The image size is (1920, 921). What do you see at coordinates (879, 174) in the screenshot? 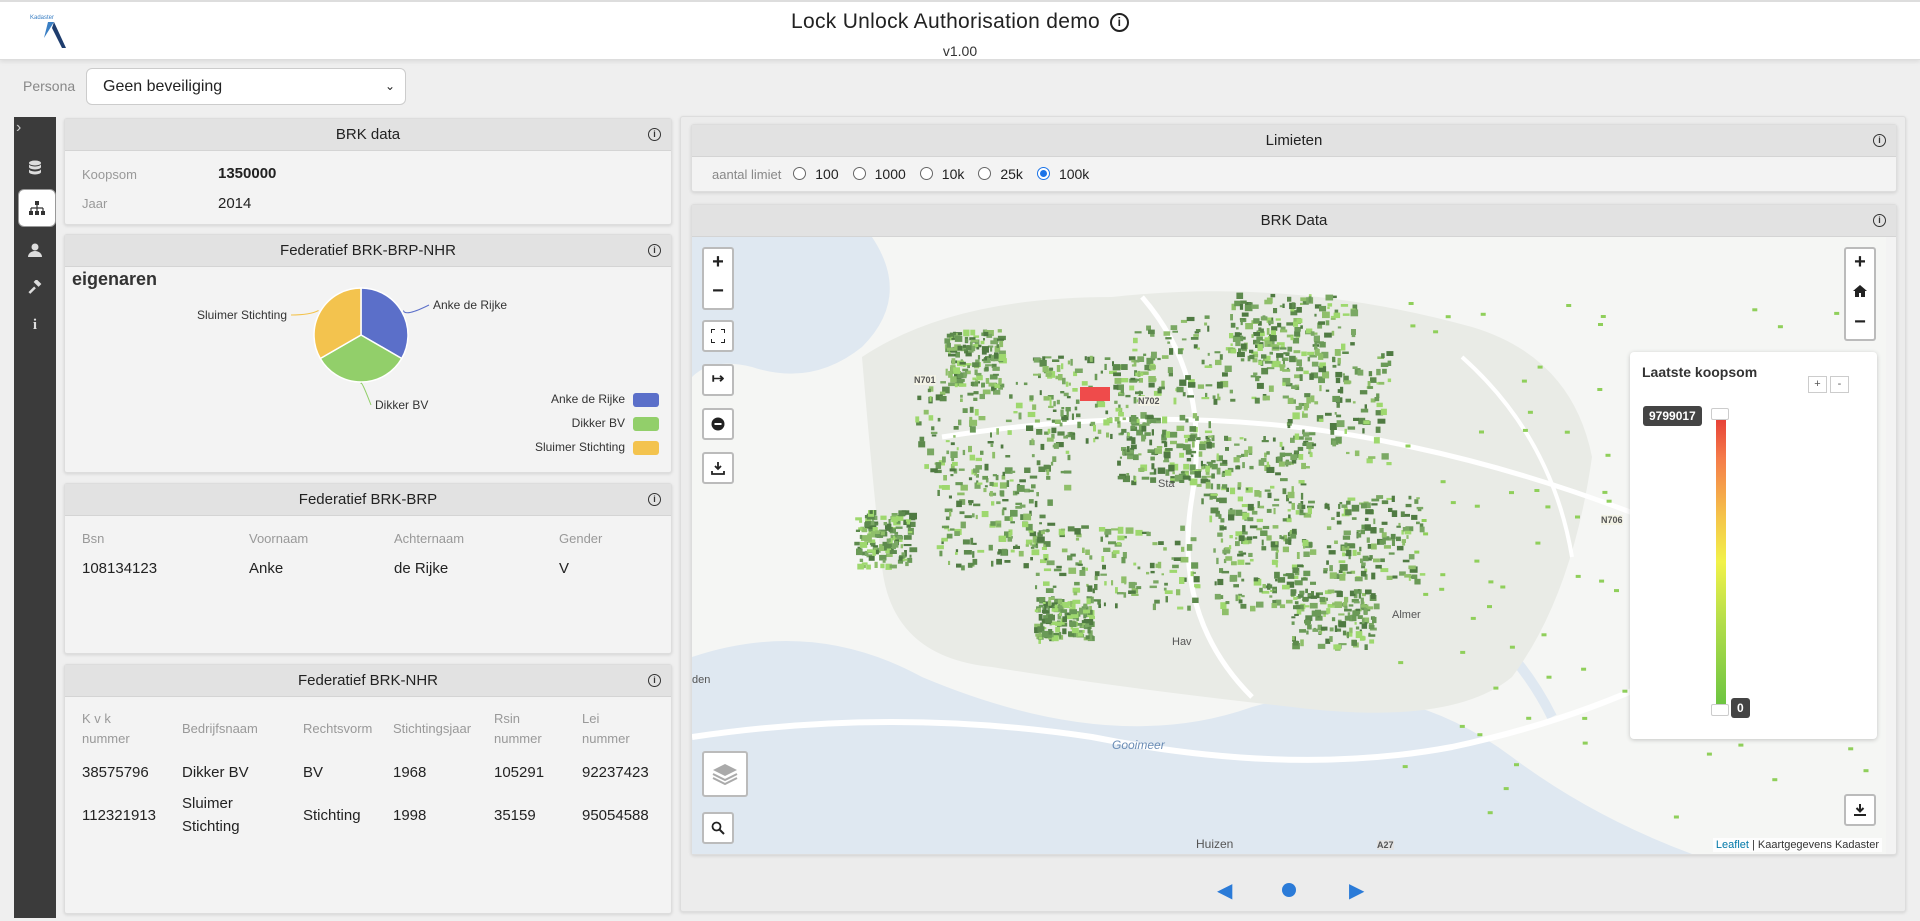
I see `limit-option: 1000` at bounding box center [879, 174].